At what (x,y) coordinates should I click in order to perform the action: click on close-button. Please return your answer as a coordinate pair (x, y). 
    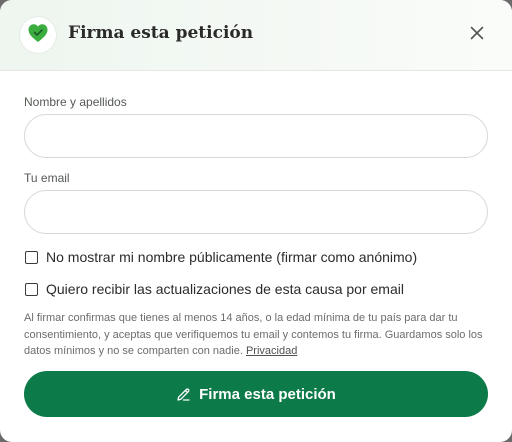
    Looking at the image, I should click on (477, 35).